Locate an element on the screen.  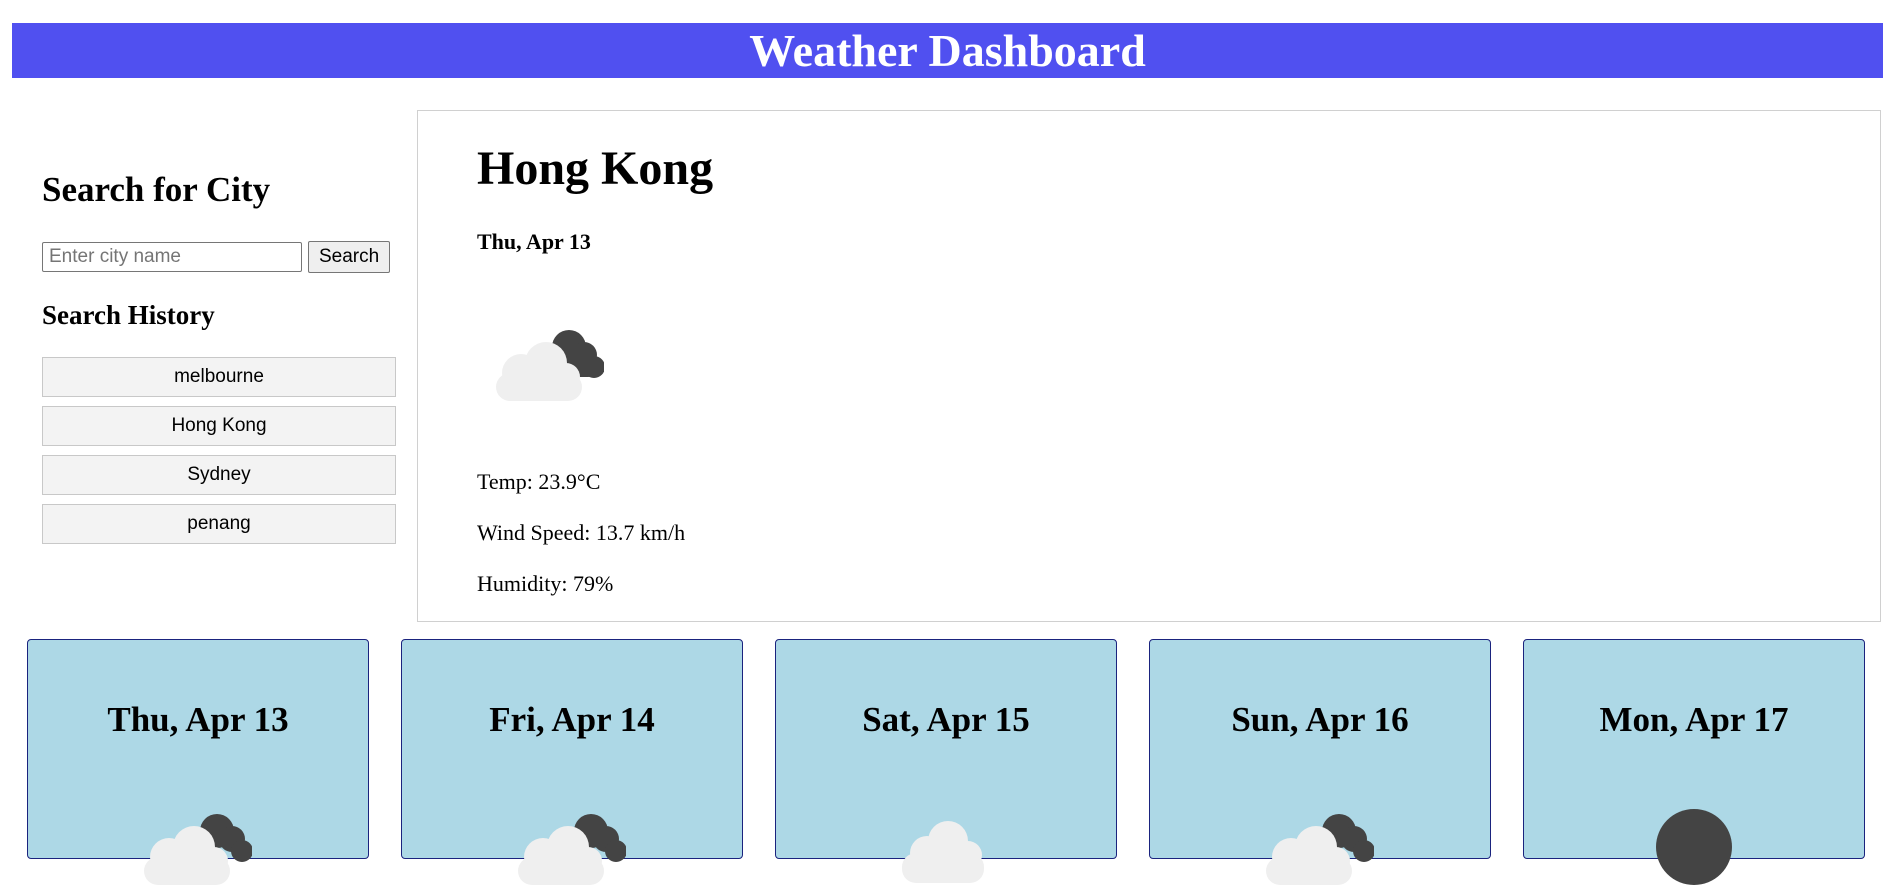
search-row: Search is located at coordinates (219, 257).